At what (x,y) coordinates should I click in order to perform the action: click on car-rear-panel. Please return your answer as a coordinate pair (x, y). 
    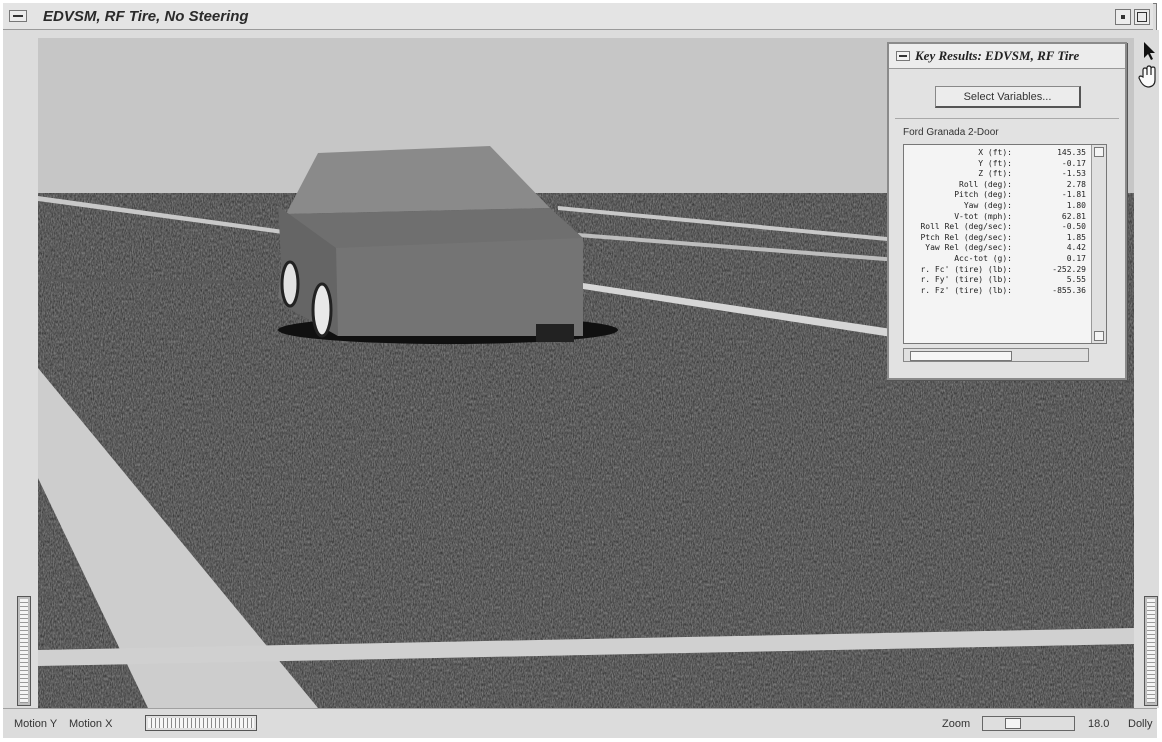
    Looking at the image, I should click on (459, 287).